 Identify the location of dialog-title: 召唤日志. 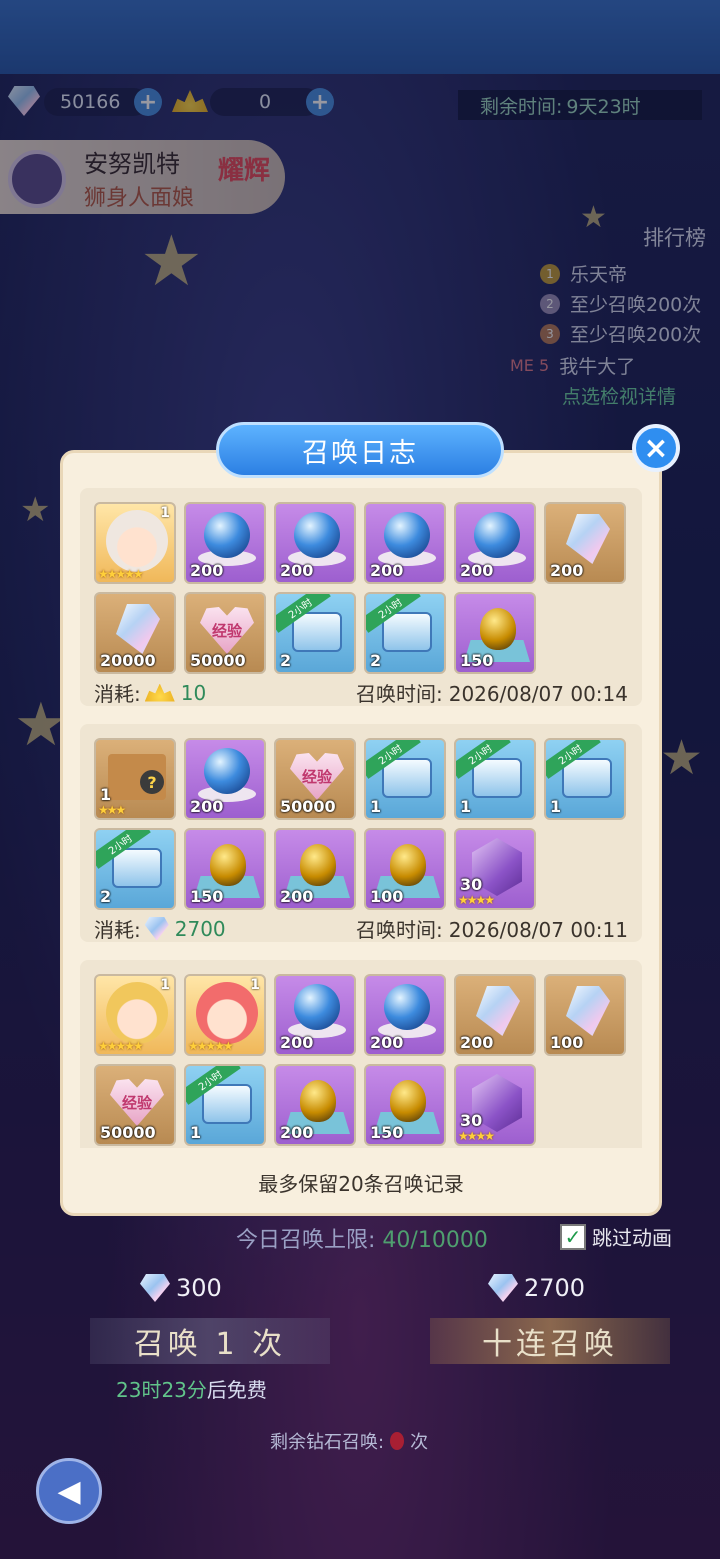
(360, 450).